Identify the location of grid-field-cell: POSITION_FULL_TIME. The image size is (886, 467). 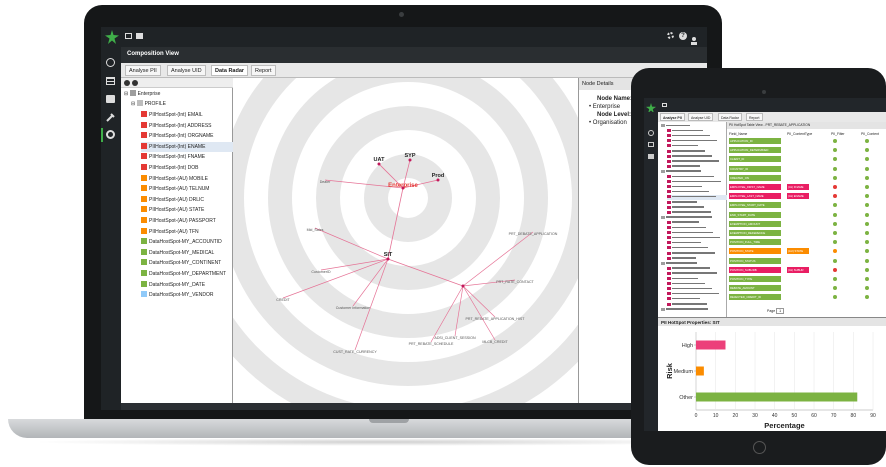
(755, 242).